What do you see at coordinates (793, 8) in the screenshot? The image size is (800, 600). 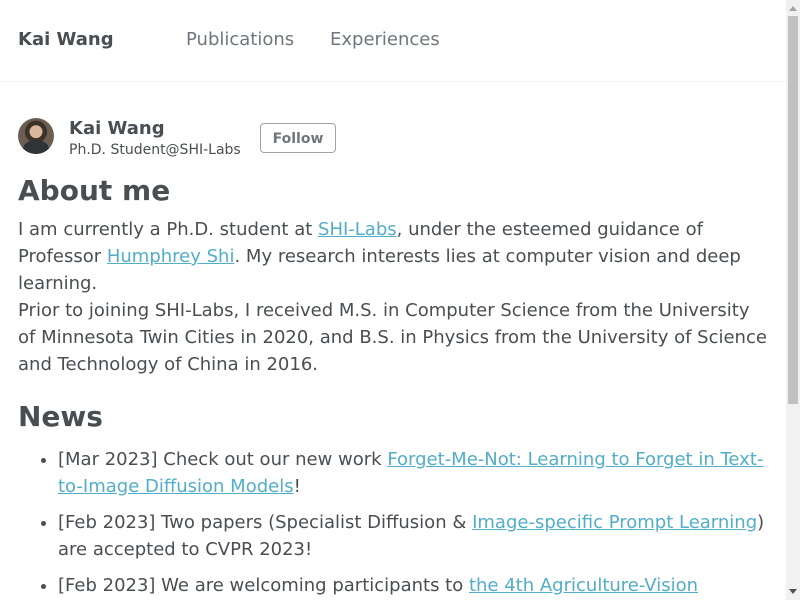 I see `scroll-up-arrow-icon` at bounding box center [793, 8].